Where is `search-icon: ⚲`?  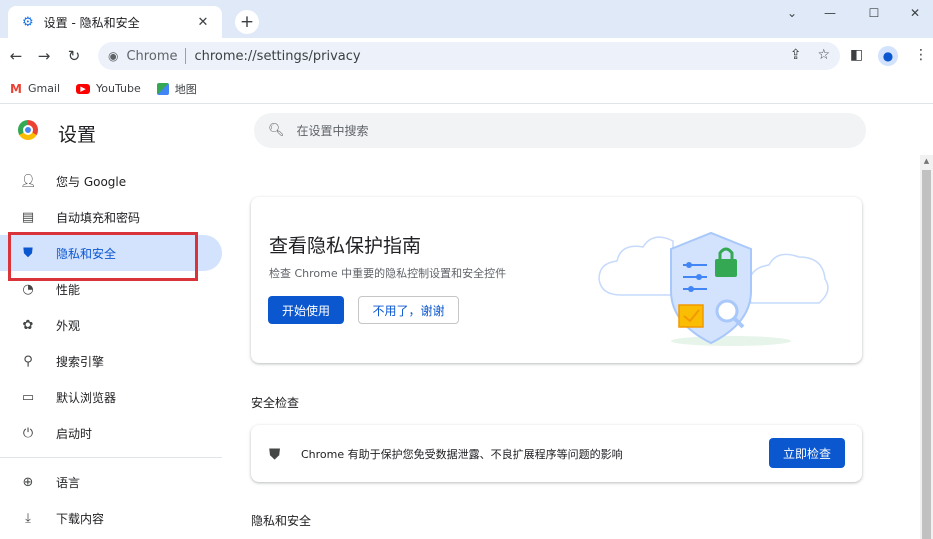
search-icon: ⚲ is located at coordinates (28, 361).